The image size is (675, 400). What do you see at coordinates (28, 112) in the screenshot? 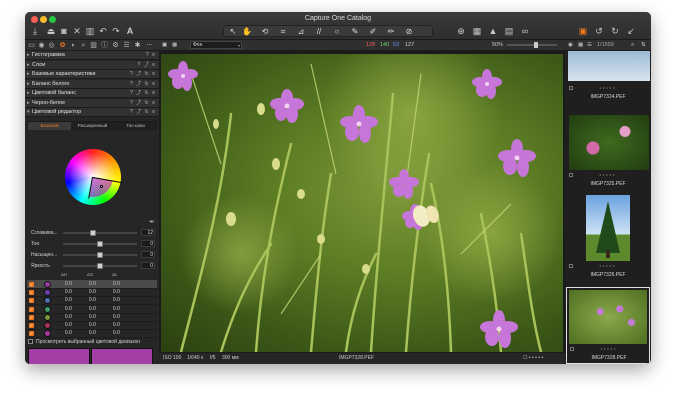
I see `chevron-down-icon: ▾` at bounding box center [28, 112].